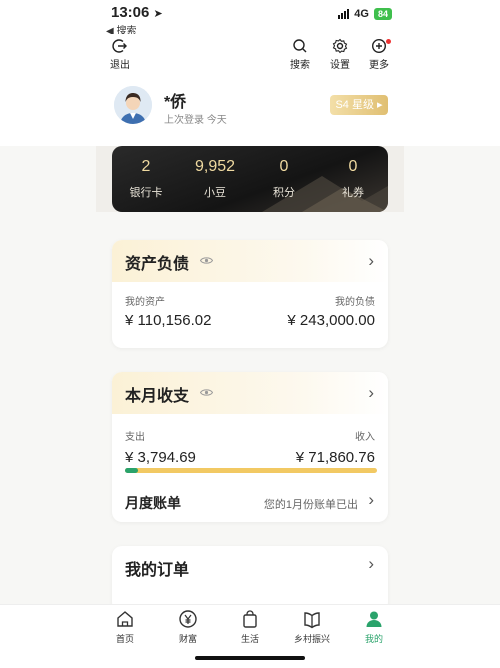 The width and height of the screenshot is (500, 668). I want to click on expense-bar-fill, so click(131, 470).